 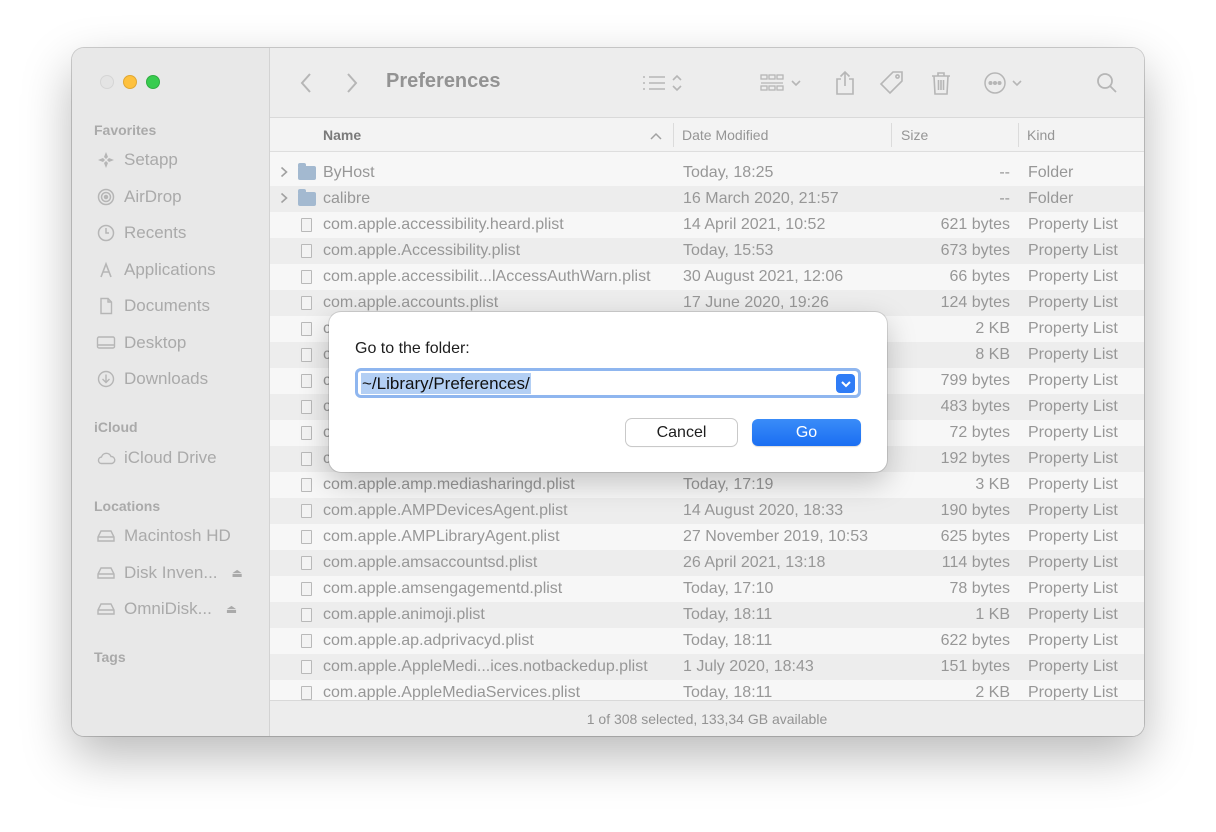 I want to click on window-title: Preferences, so click(x=443, y=81).